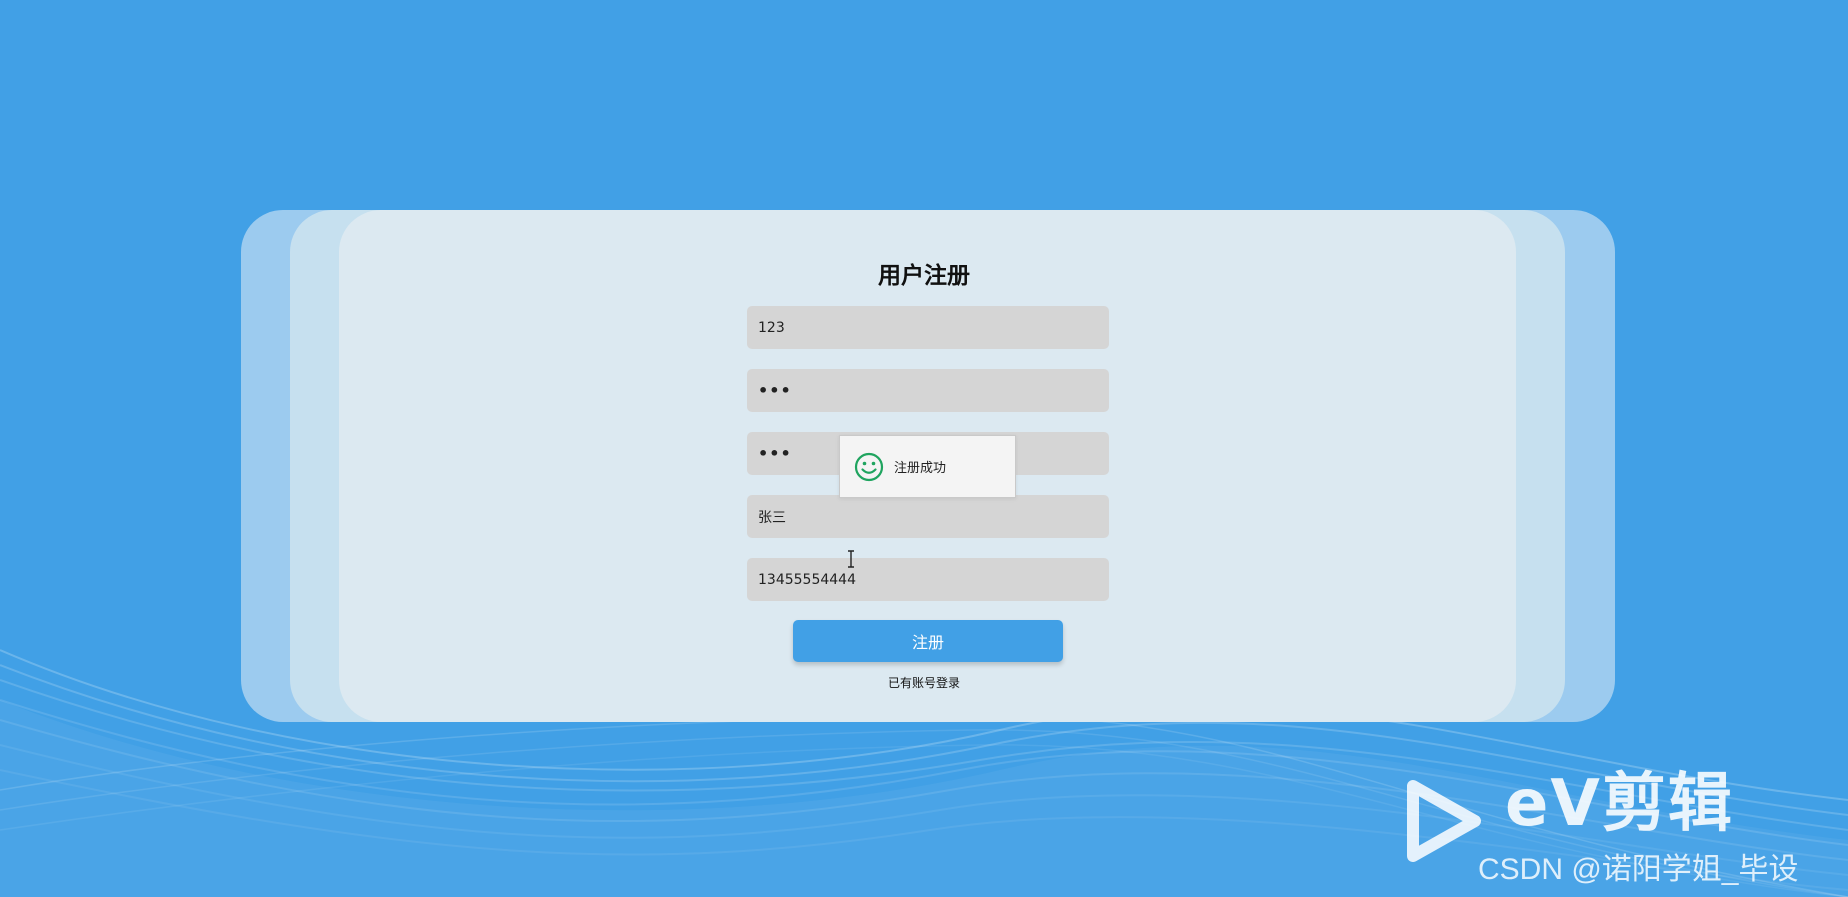  Describe the element at coordinates (928, 390) in the screenshot. I see `password-input: •••` at that location.